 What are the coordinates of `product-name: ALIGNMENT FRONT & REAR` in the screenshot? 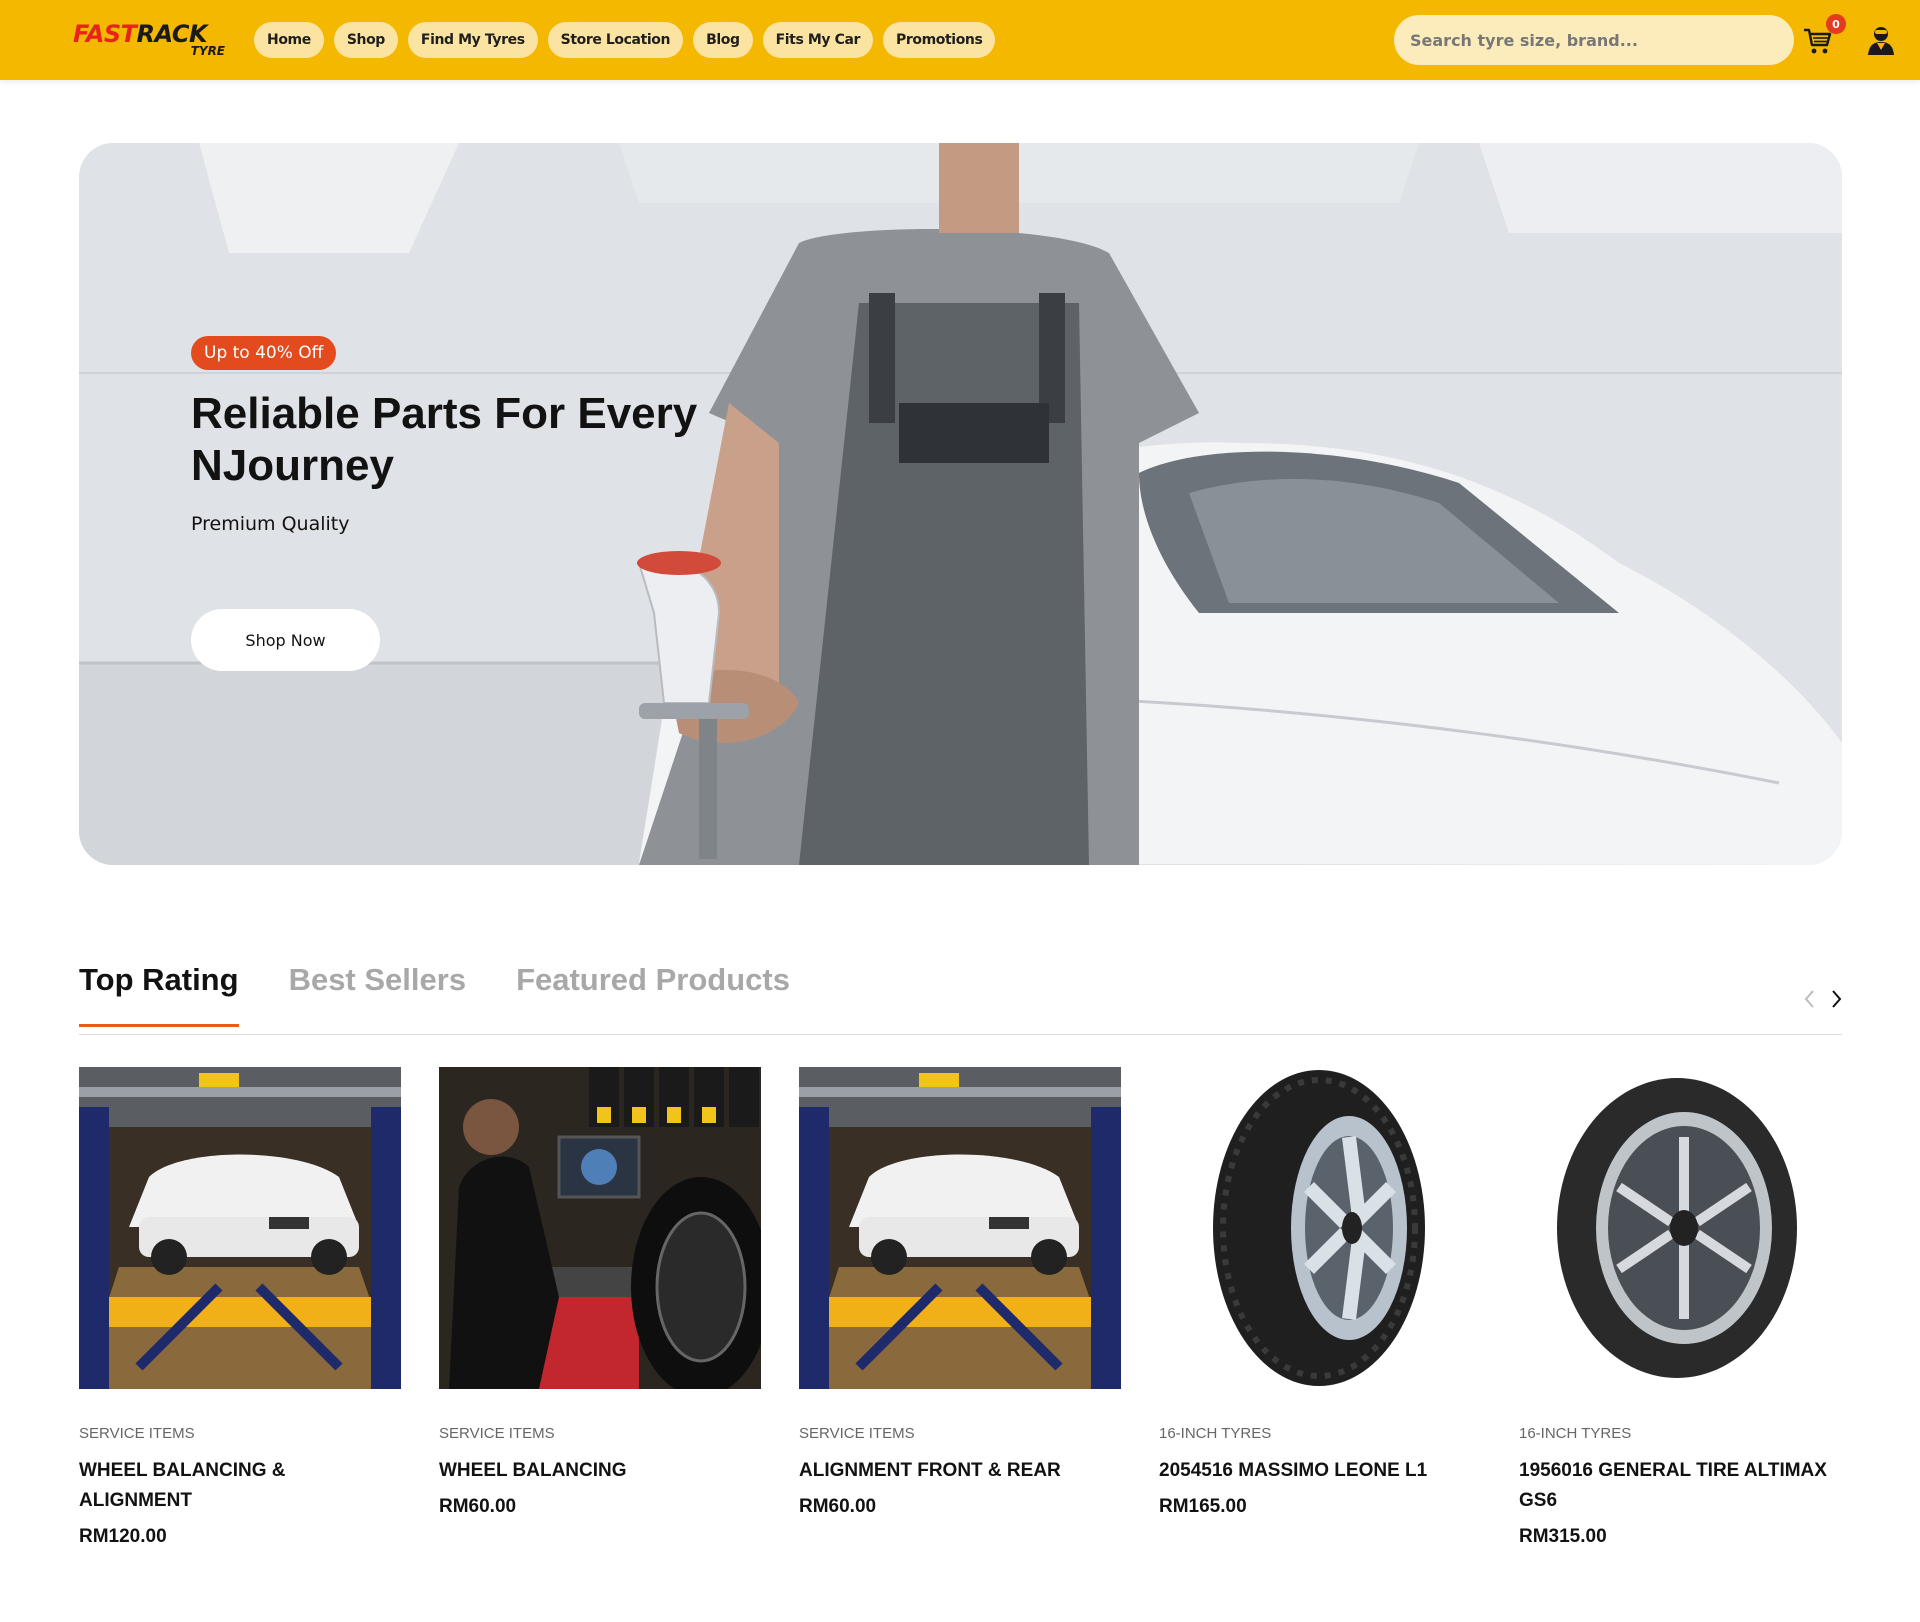 It's located at (960, 1471).